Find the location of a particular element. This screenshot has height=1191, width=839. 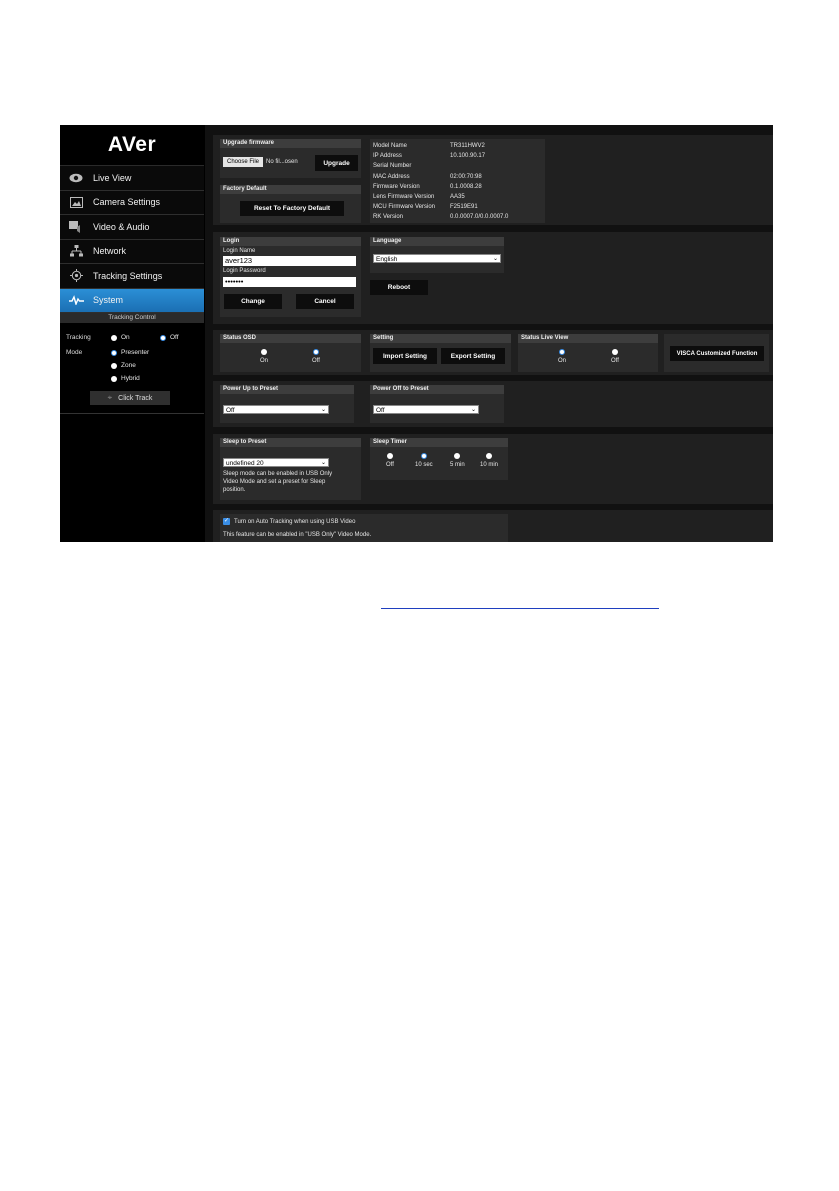

panel-title: Status OSD is located at coordinates (290, 338).